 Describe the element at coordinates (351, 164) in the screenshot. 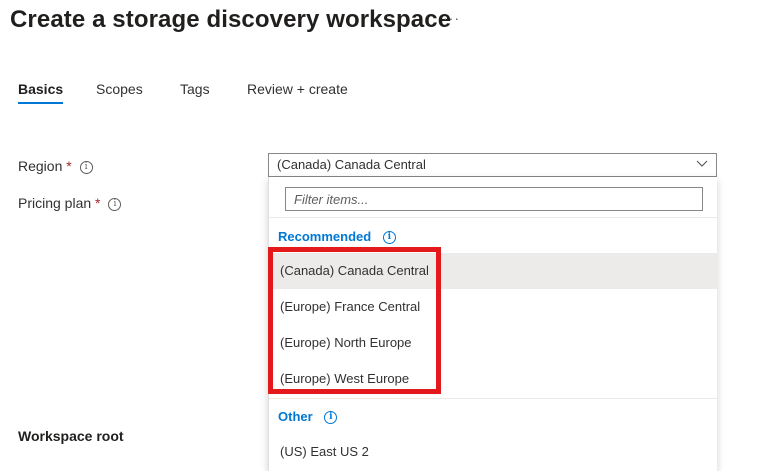

I see `region-selected-value: (Canada) Canada Central` at that location.